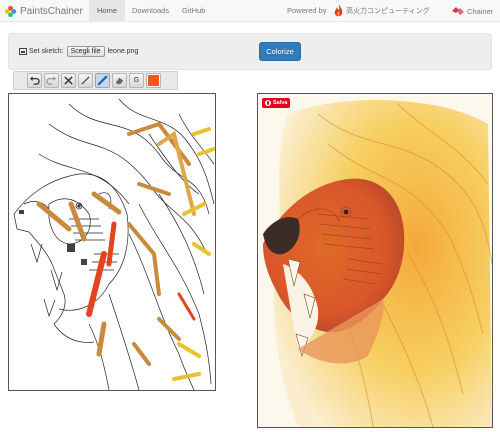 The image size is (500, 432). Describe the element at coordinates (280, 51) in the screenshot. I see `colorize-button: Colorize` at that location.